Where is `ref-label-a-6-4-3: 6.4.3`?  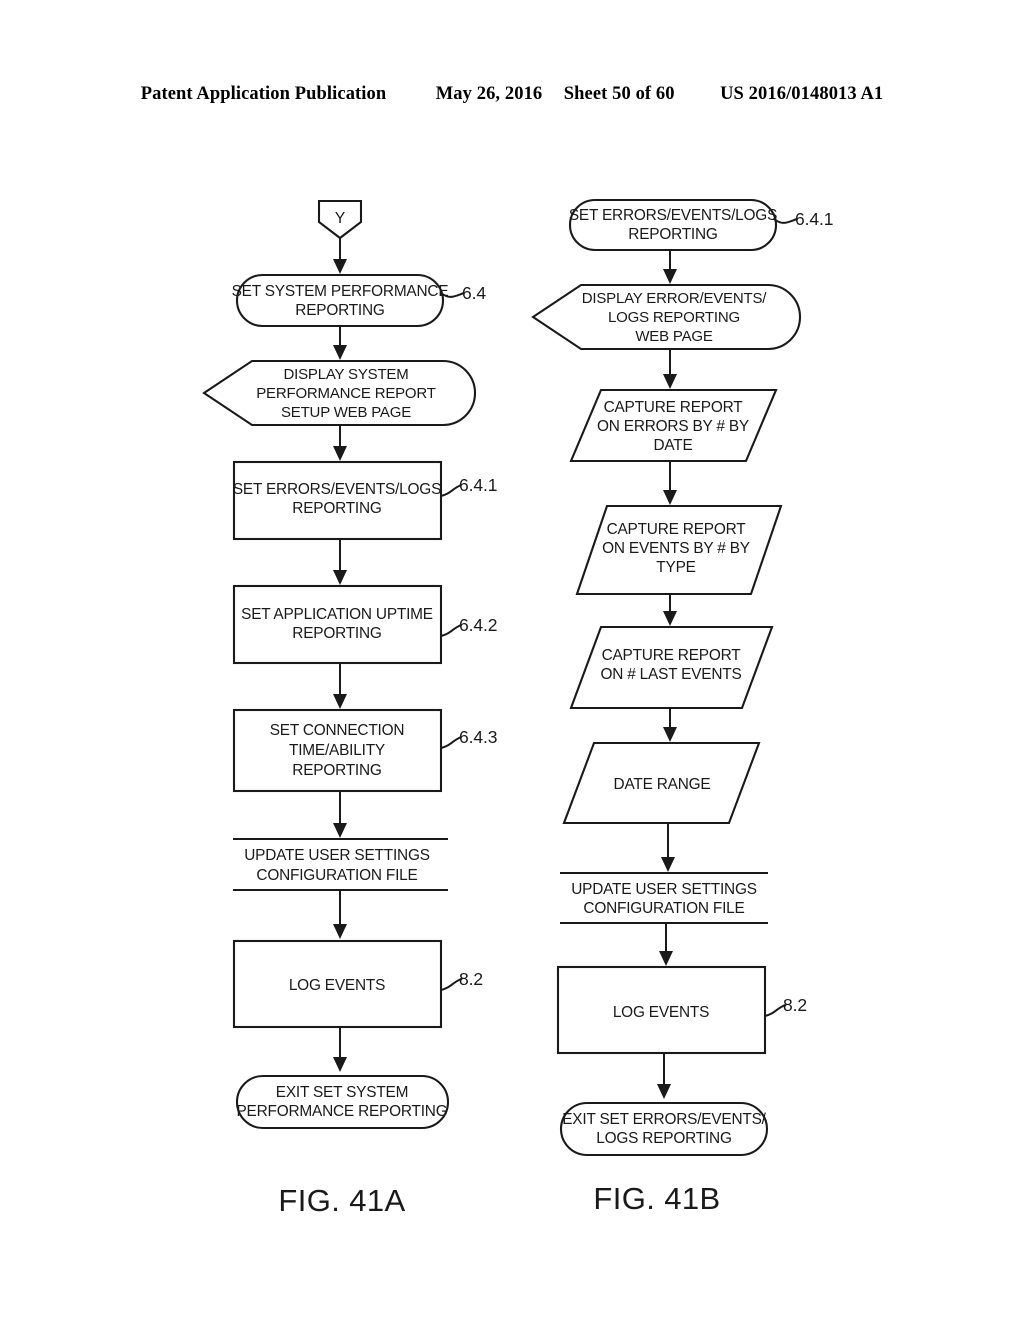 ref-label-a-6-4-3: 6.4.3 is located at coordinates (478, 737).